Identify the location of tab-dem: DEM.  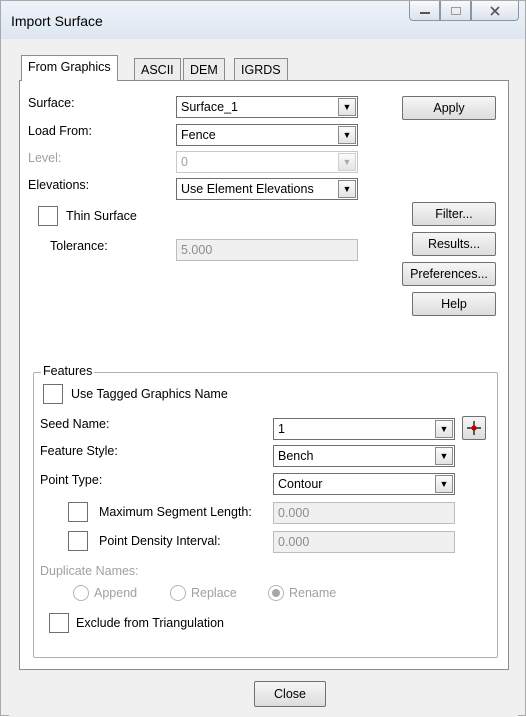
(204, 69).